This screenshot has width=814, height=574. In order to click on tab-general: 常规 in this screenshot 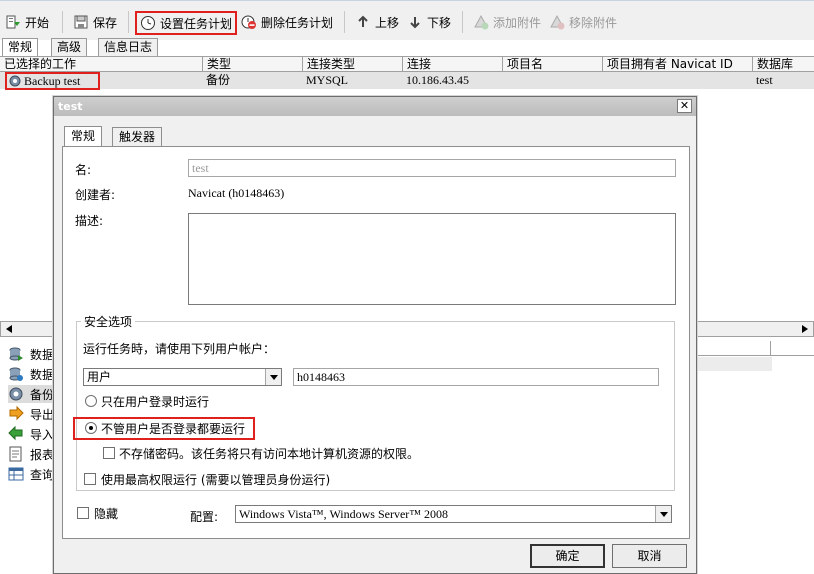, I will do `click(20, 47)`.